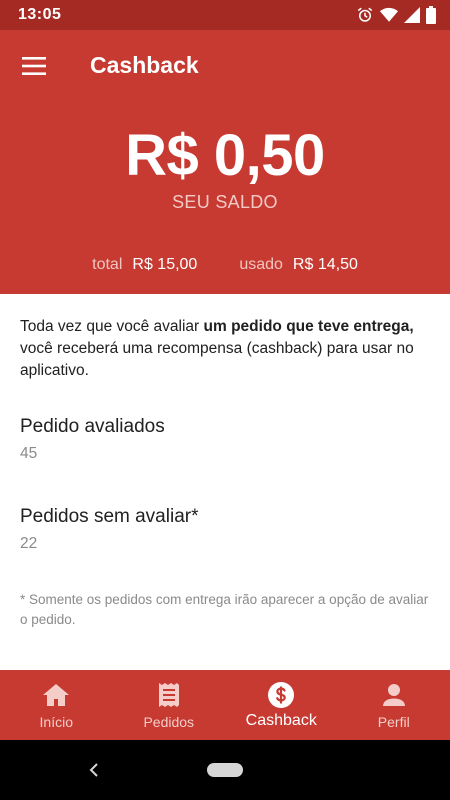 This screenshot has height=800, width=450. I want to click on used-value: R$ 14,50, so click(325, 264).